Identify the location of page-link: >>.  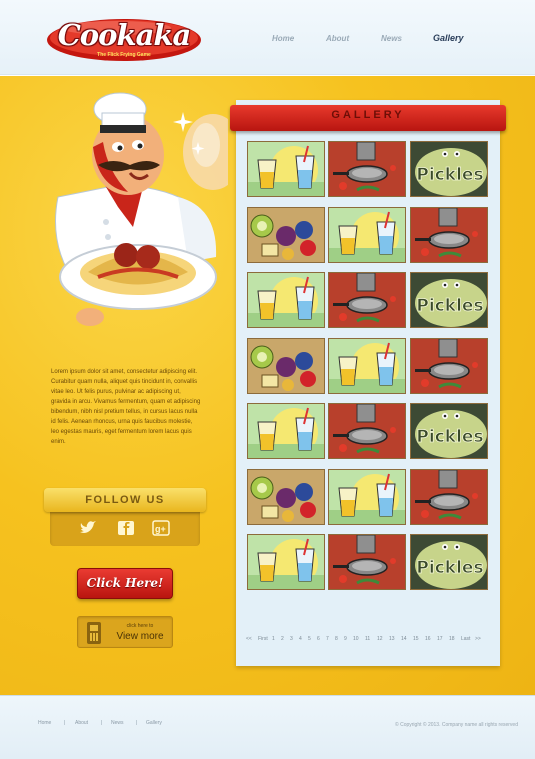
(478, 639).